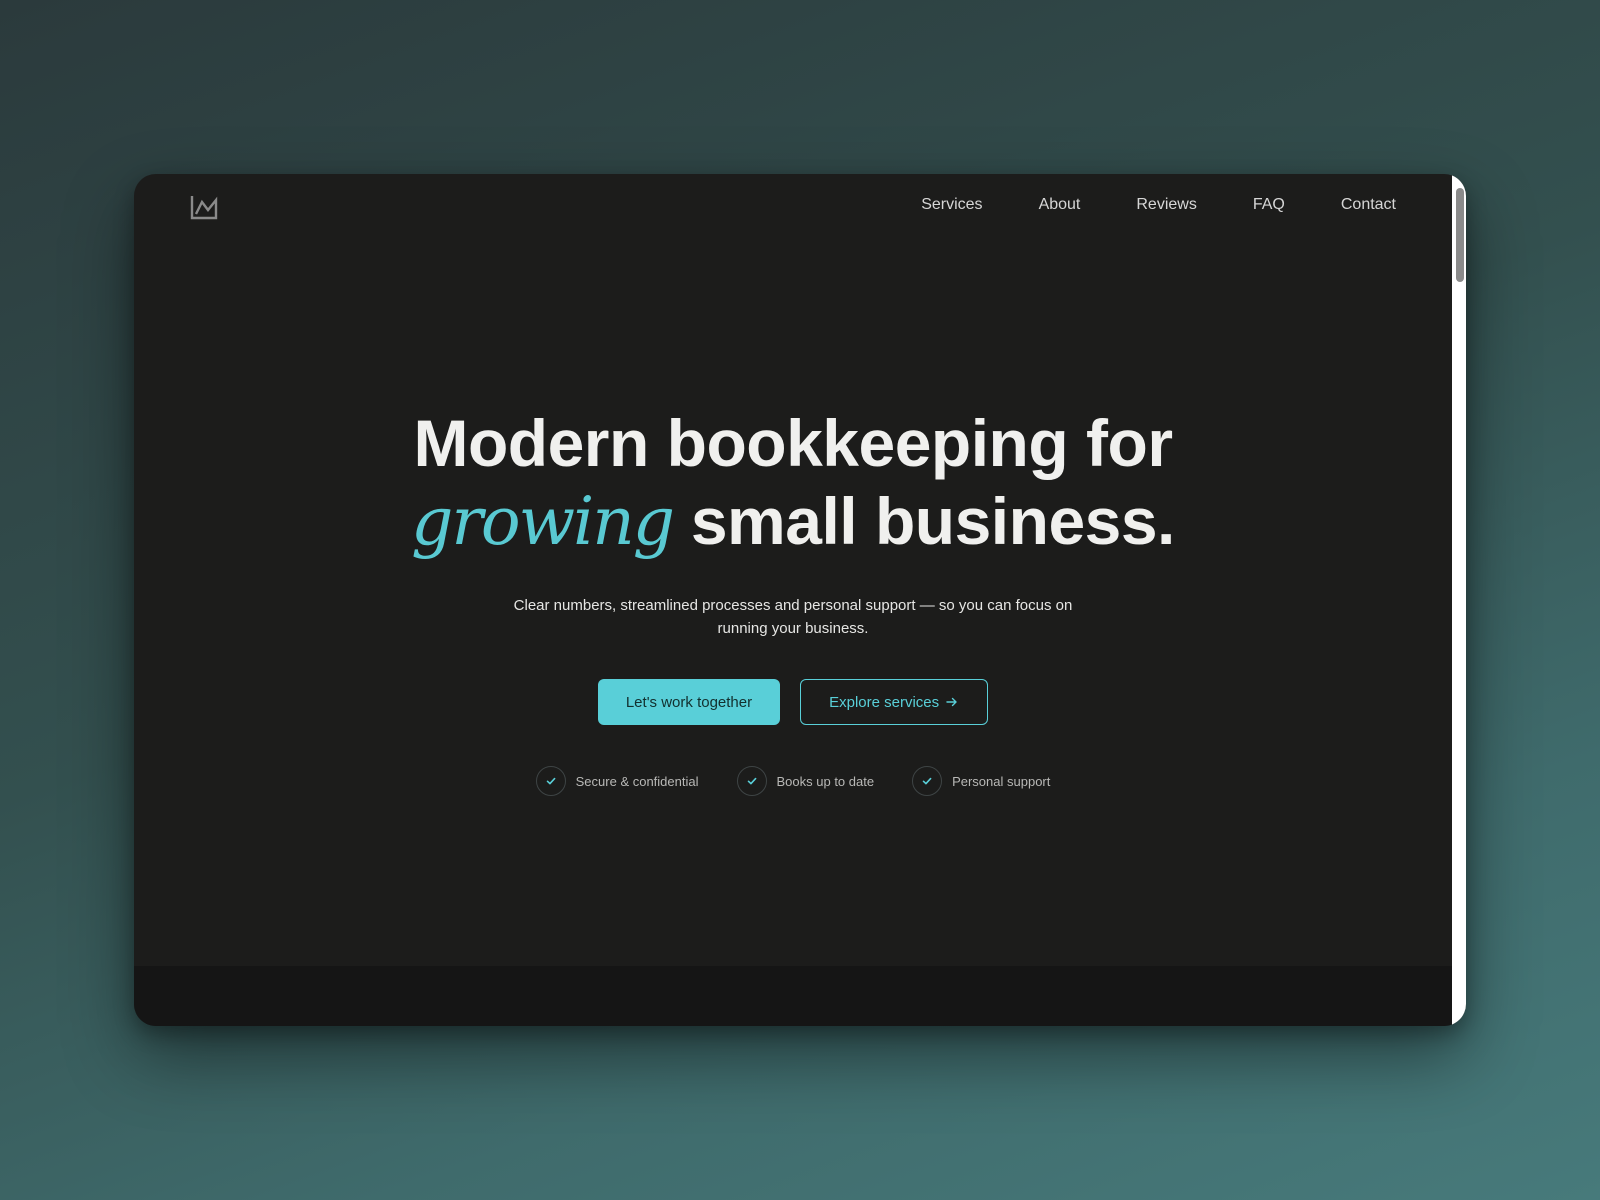 This screenshot has width=1600, height=1200. What do you see at coordinates (689, 702) in the screenshot?
I see `work-together-button: Let's work together` at bounding box center [689, 702].